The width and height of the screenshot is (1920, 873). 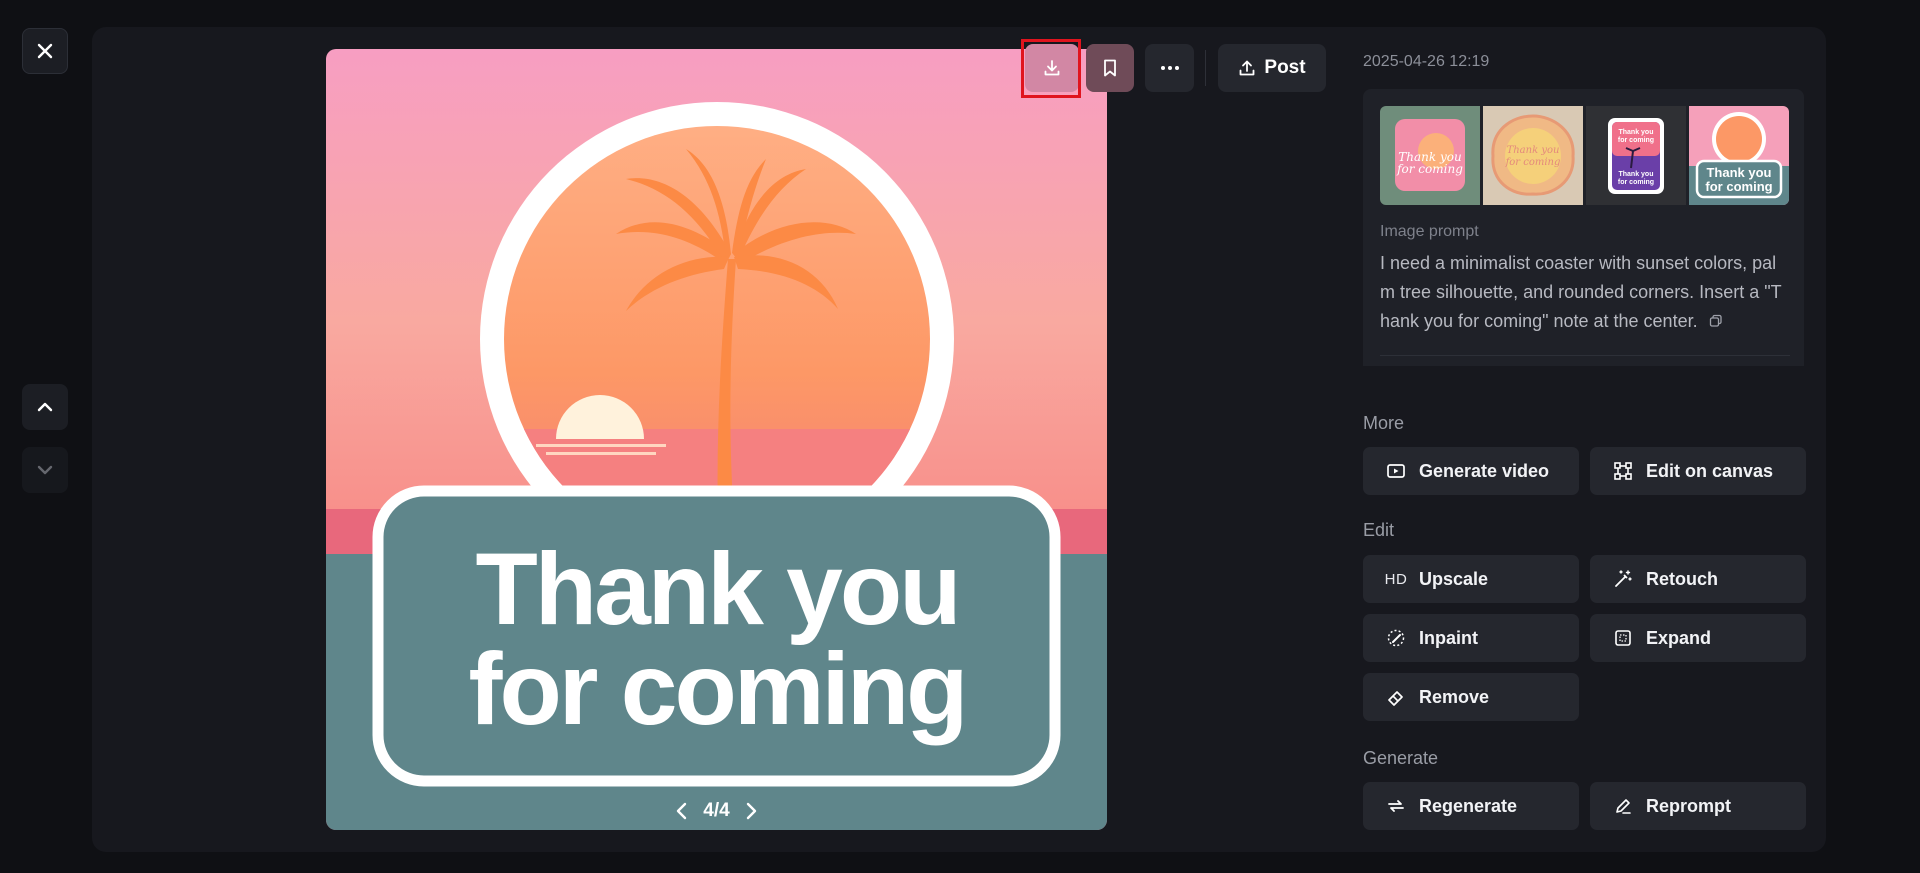 I want to click on expand-label: Expand, so click(x=1679, y=637).